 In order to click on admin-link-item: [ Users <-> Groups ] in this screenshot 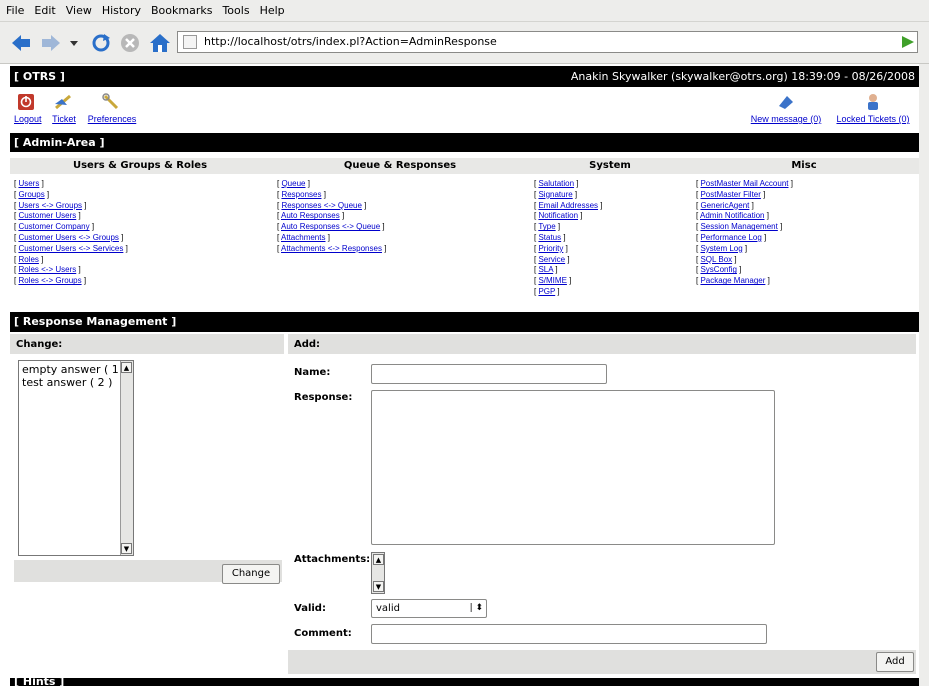, I will do `click(71, 206)`.